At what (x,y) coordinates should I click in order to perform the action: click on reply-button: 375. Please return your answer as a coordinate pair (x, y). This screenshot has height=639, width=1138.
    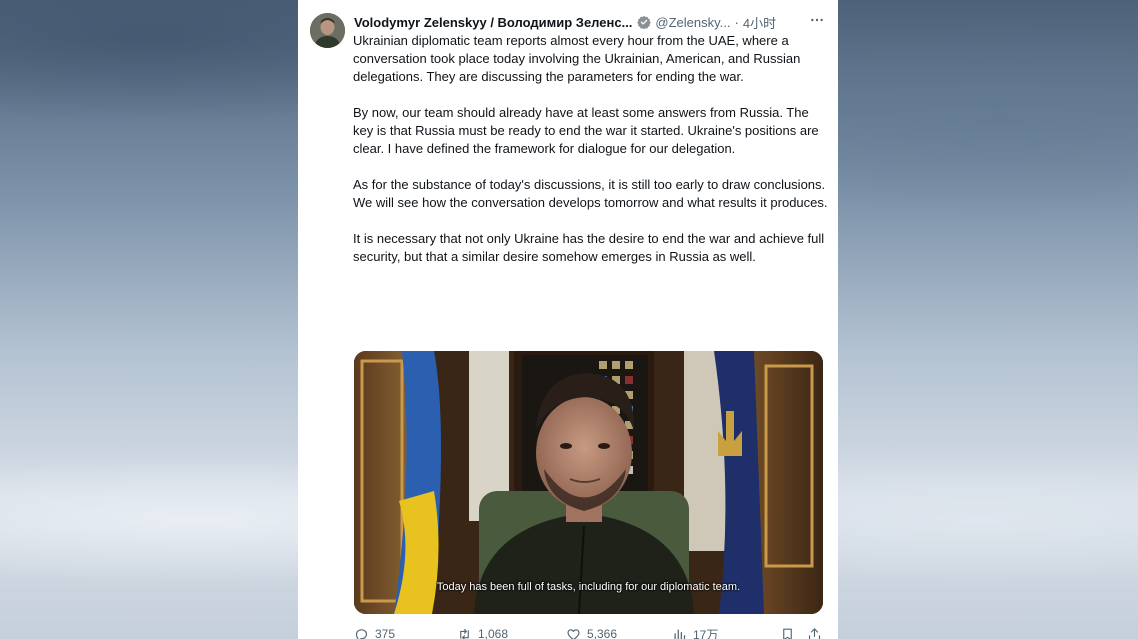
    Looking at the image, I should click on (374, 633).